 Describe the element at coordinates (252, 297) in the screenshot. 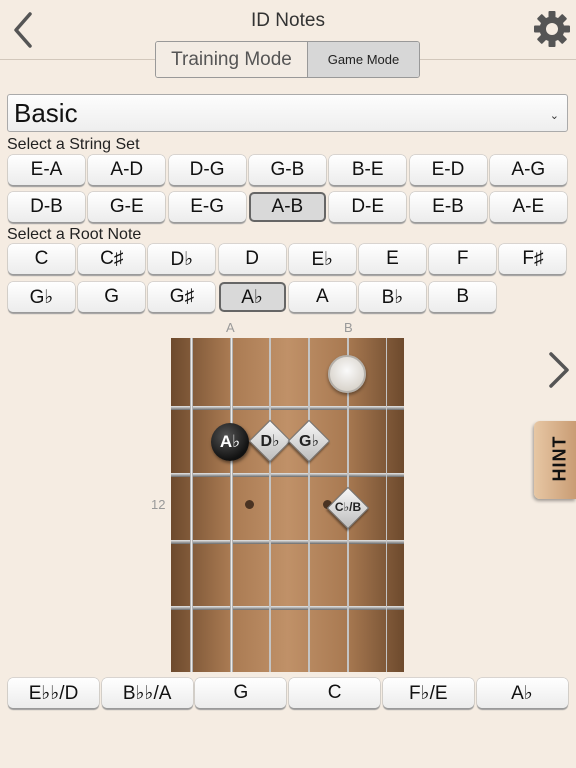

I see `root-note-button-a-flat: A♭` at that location.